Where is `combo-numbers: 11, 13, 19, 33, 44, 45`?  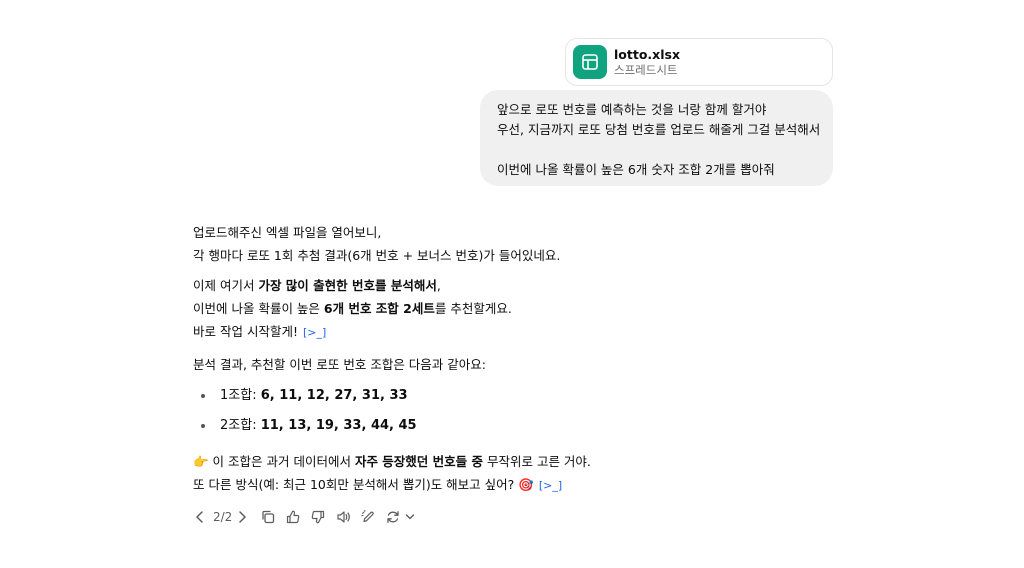
combo-numbers: 11, 13, 19, 33, 44, 45 is located at coordinates (338, 425).